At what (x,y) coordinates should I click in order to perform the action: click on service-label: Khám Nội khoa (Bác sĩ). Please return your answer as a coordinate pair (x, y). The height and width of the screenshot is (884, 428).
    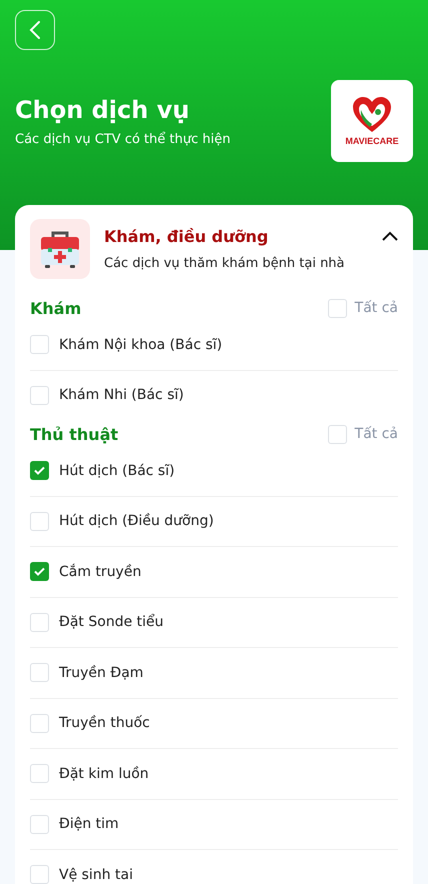
    Looking at the image, I should click on (140, 344).